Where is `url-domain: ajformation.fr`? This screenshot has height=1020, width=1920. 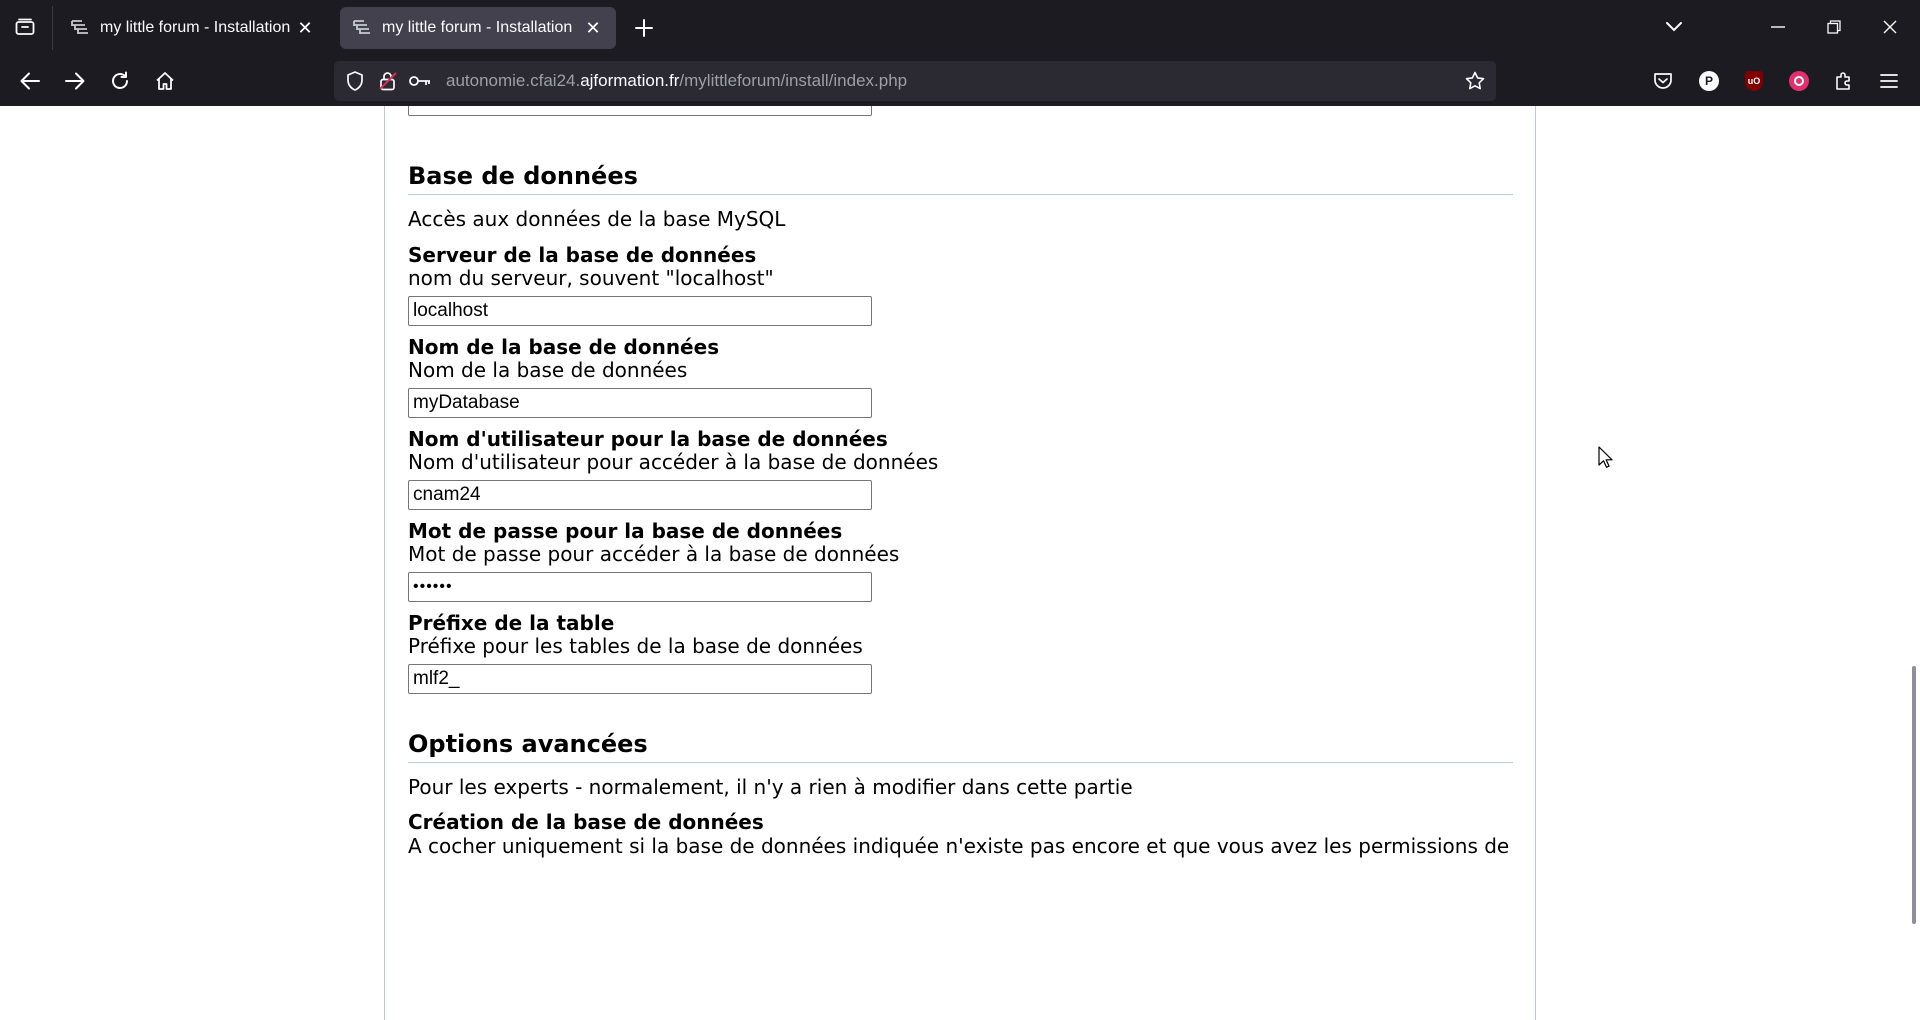 url-domain: ajformation.fr is located at coordinates (630, 80).